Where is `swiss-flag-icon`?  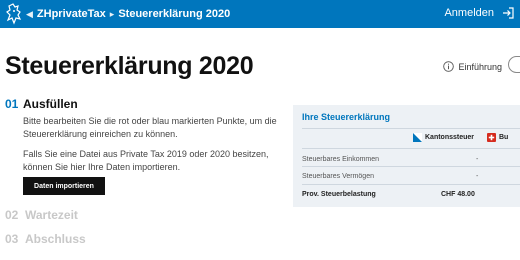
swiss-flag-icon is located at coordinates (491, 137).